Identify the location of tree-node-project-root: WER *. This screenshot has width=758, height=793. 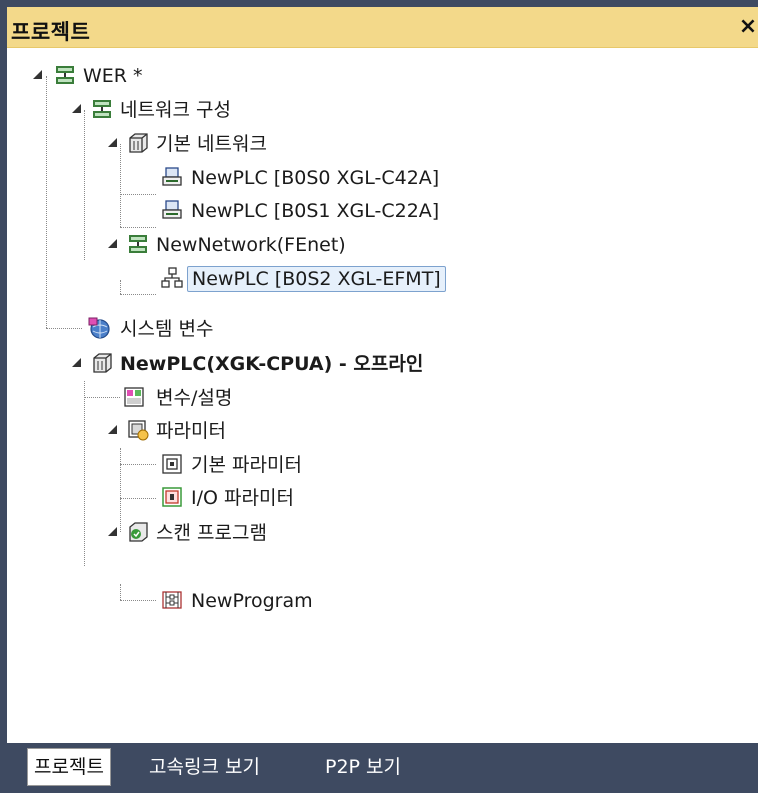
(157, 76).